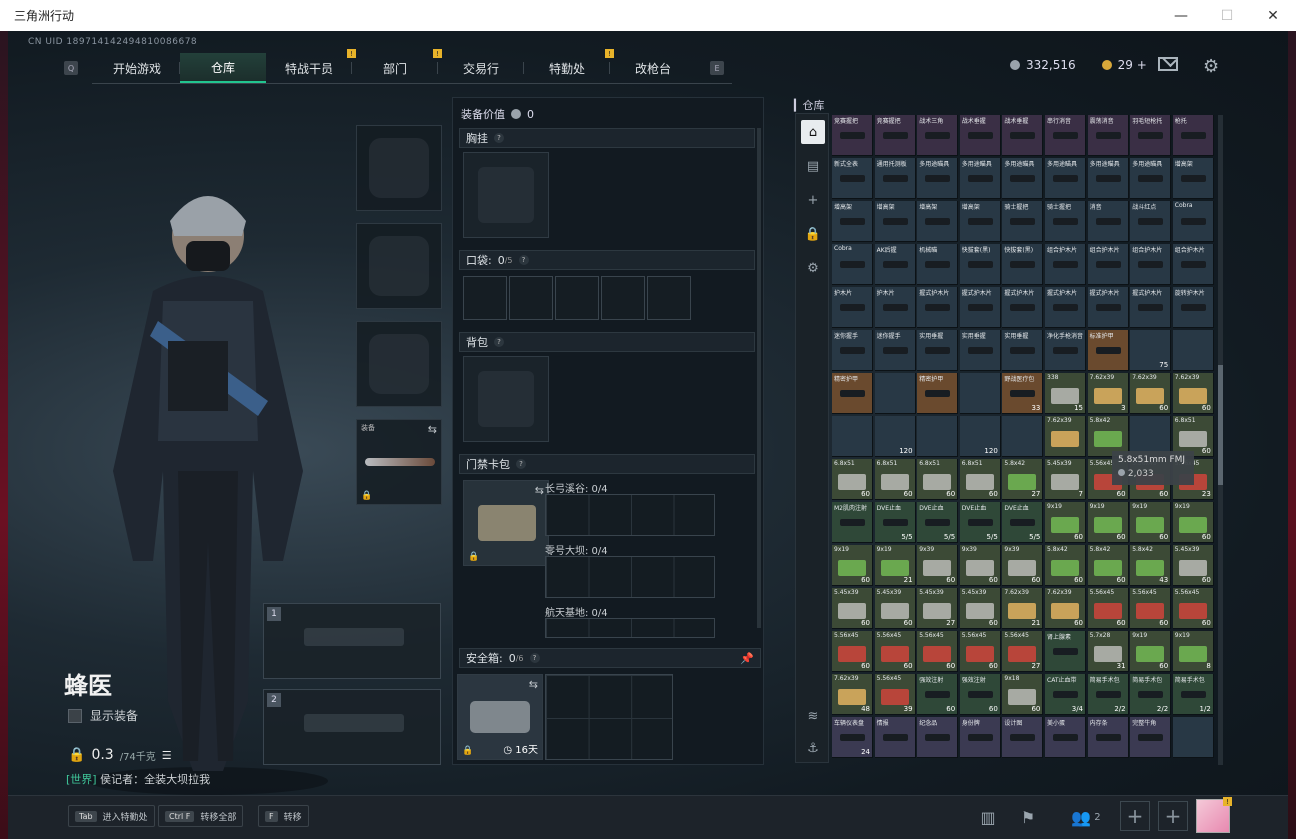 The height and width of the screenshot is (839, 1296). What do you see at coordinates (1151, 694) in the screenshot?
I see `stash-item: 简易手术包 2/2` at bounding box center [1151, 694].